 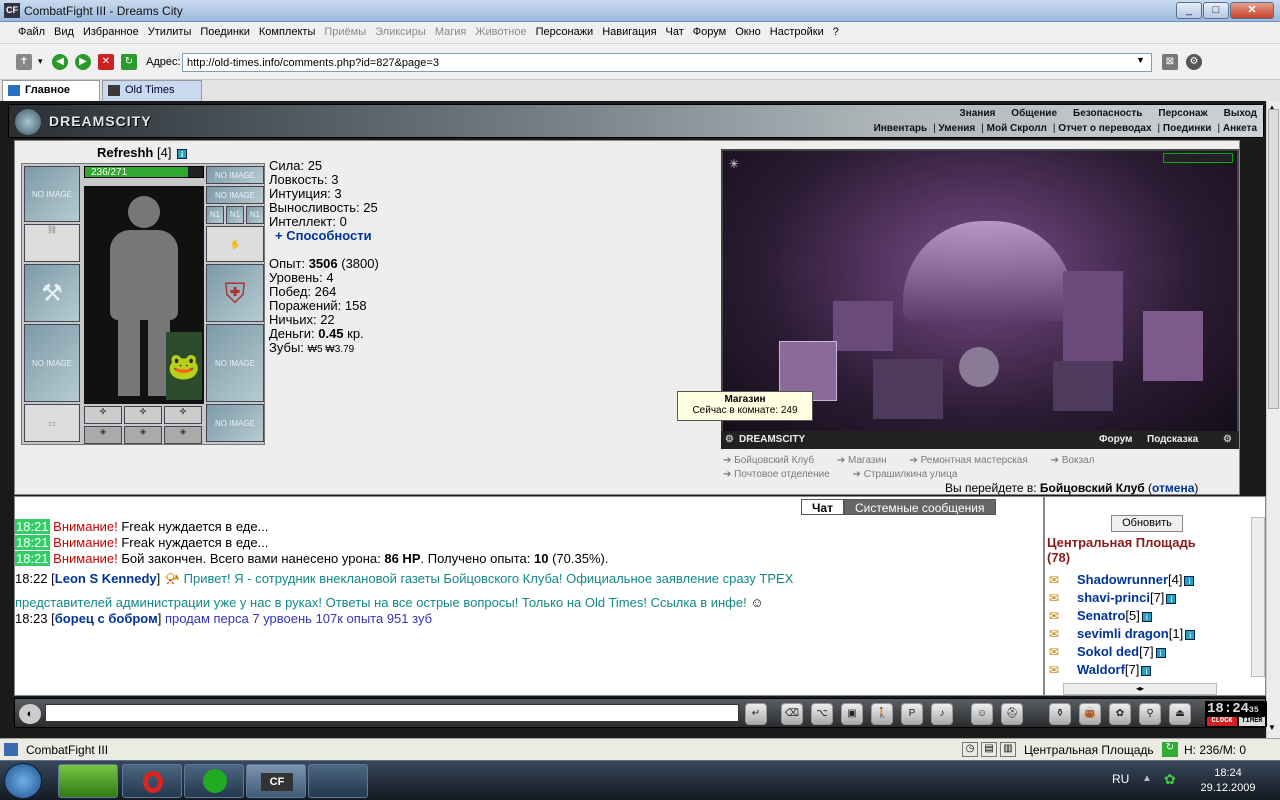 What do you see at coordinates (1140, 60) in the screenshot?
I see `address-dropdown-icon: ▼` at bounding box center [1140, 60].